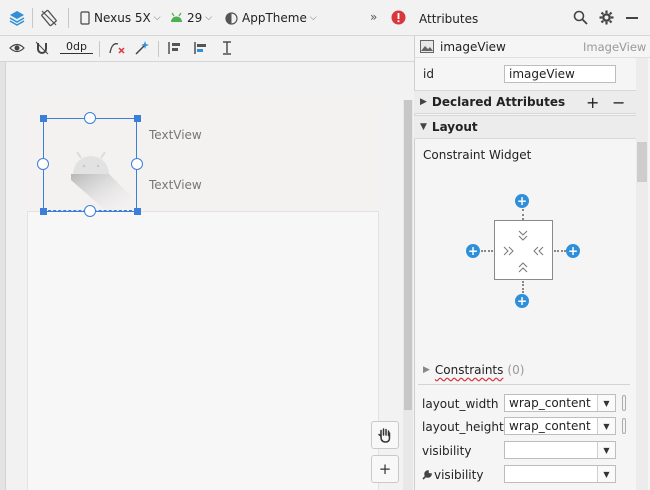 Image resolution: width=650 pixels, height=490 pixels. Describe the element at coordinates (3, 276) in the screenshot. I see `palette-edge` at that location.